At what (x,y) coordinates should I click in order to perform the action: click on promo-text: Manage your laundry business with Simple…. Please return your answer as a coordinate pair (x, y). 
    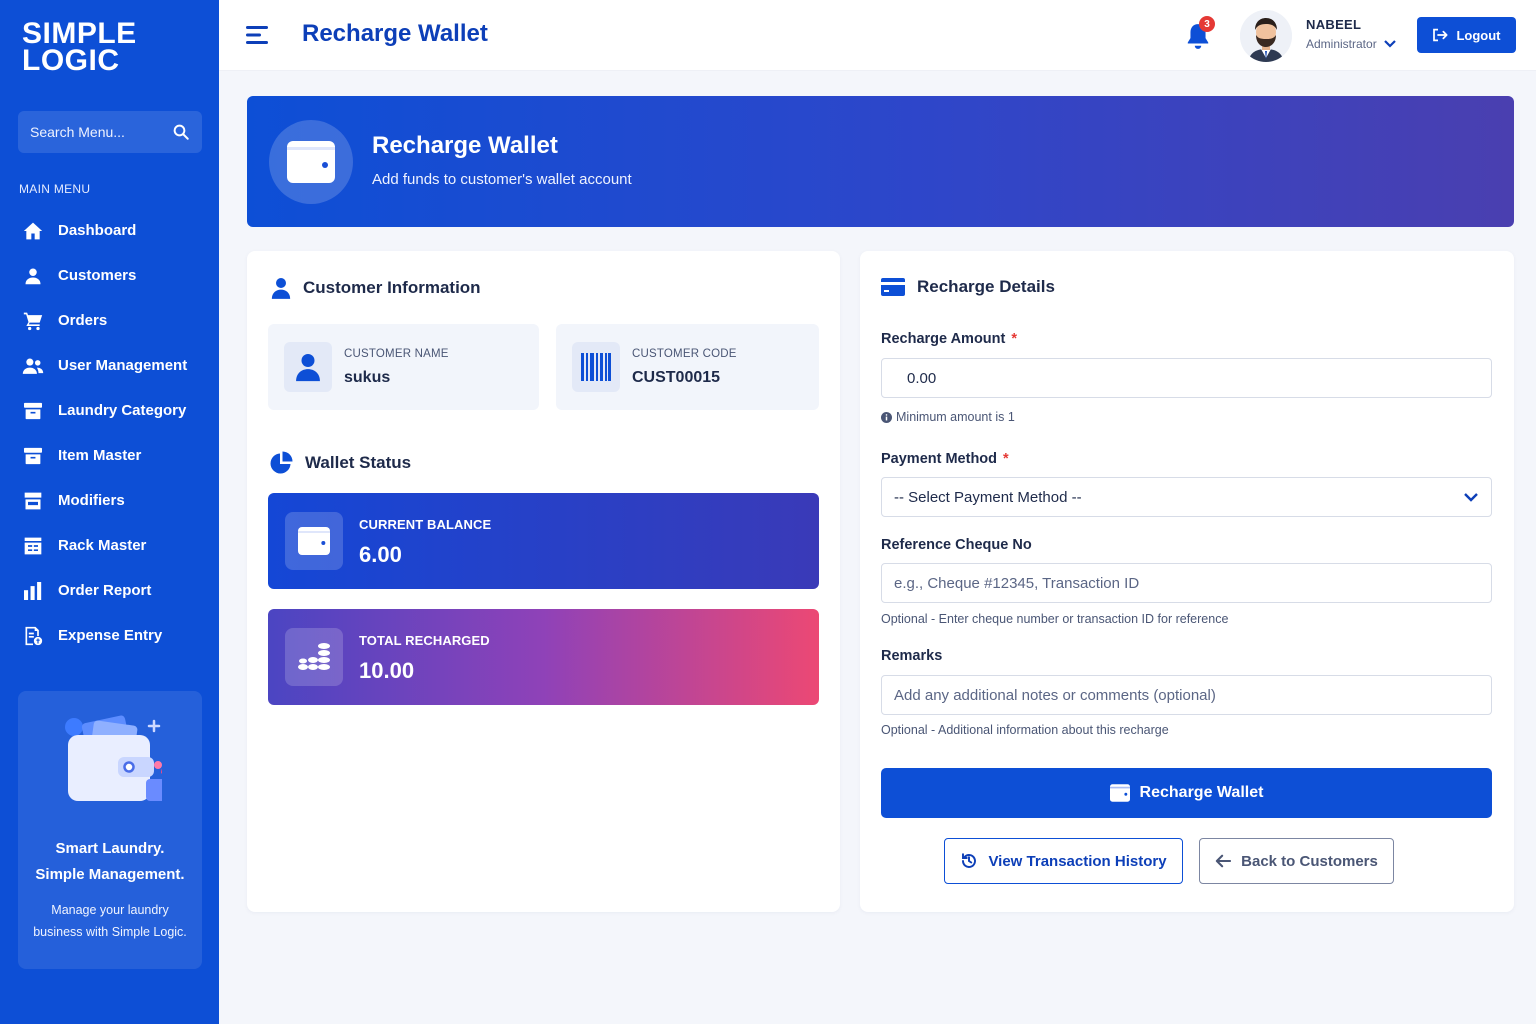
    Looking at the image, I should click on (110, 921).